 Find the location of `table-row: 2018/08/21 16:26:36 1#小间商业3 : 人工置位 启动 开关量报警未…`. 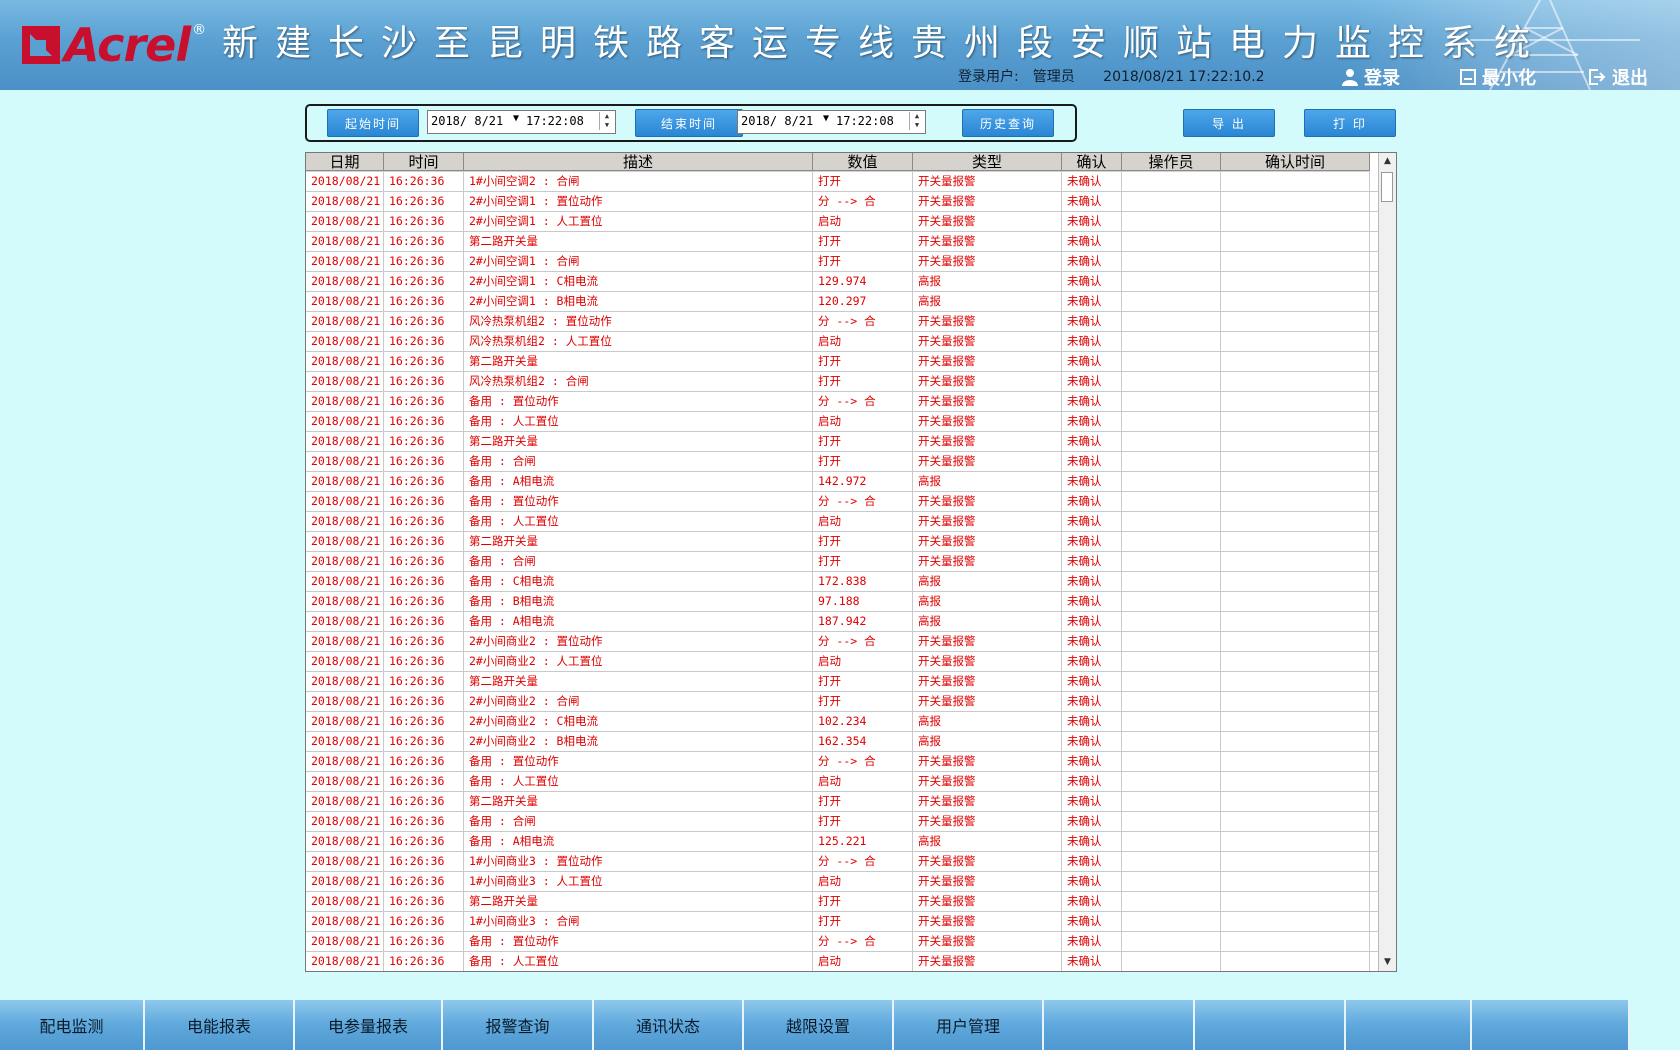

table-row: 2018/08/21 16:26:36 1#小间商业3 : 人工置位 启动 开关量报警未… is located at coordinates (842, 882).